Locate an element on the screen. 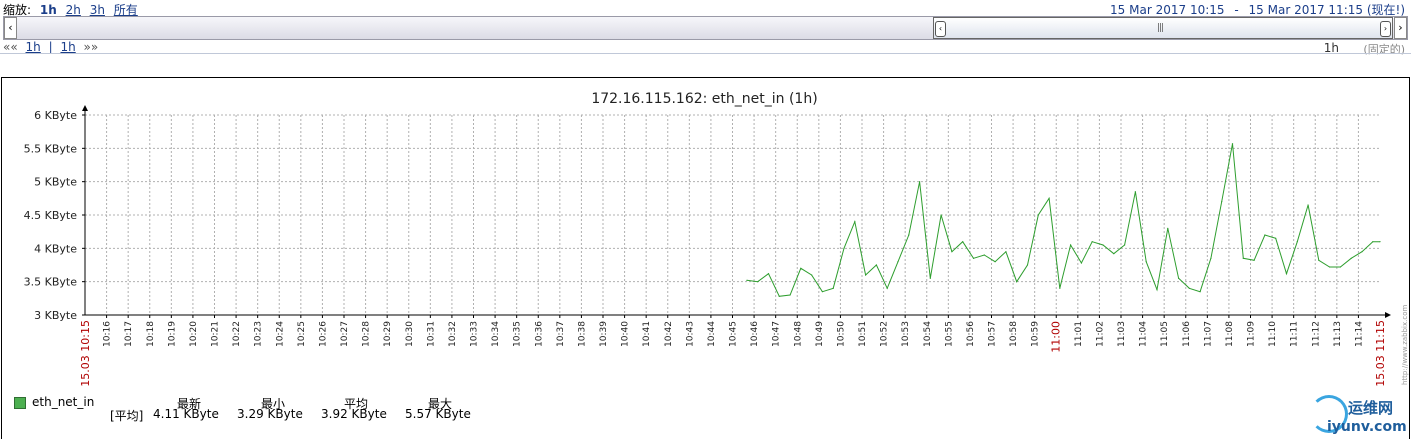 The width and height of the screenshot is (1411, 443). x-tick-label: 11:04 is located at coordinates (1144, 334).